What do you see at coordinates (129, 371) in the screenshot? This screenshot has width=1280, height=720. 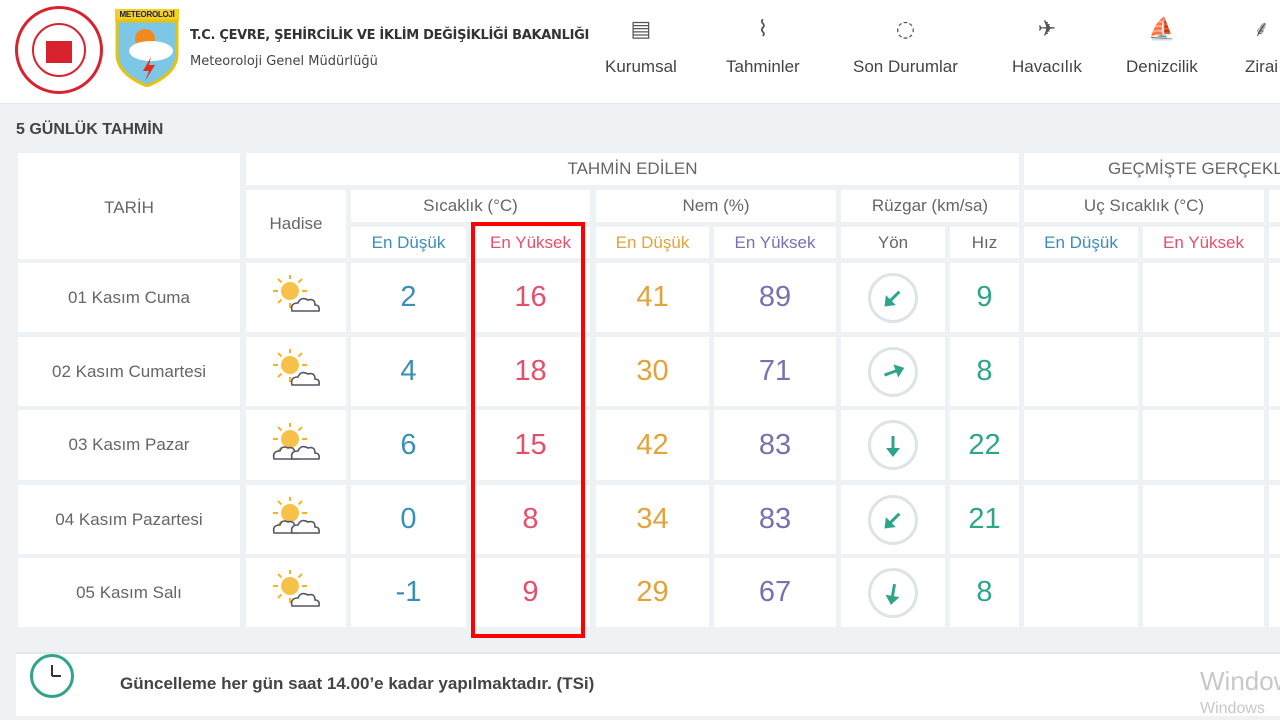 I see `date-cell: 02 Kasım Cumartesi` at bounding box center [129, 371].